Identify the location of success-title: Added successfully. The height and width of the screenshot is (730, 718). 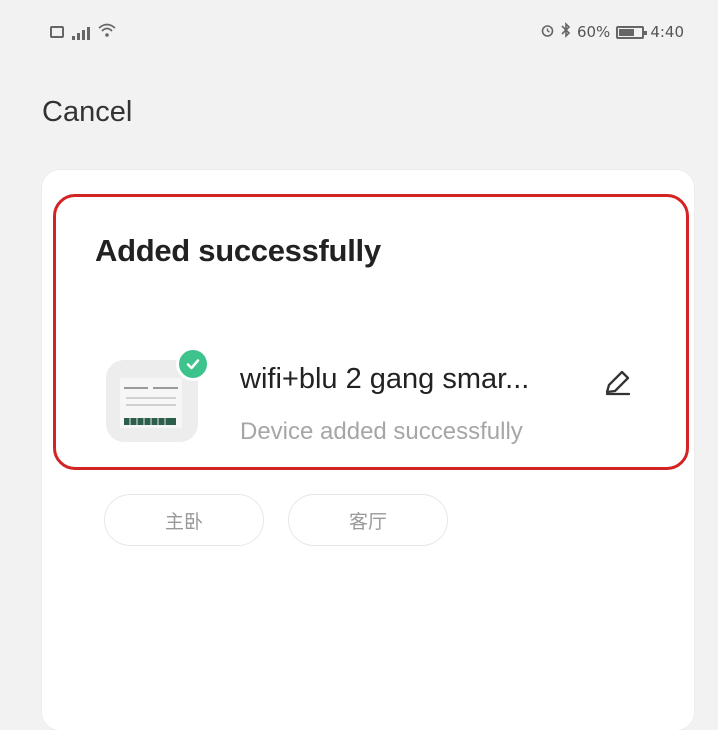
(238, 250).